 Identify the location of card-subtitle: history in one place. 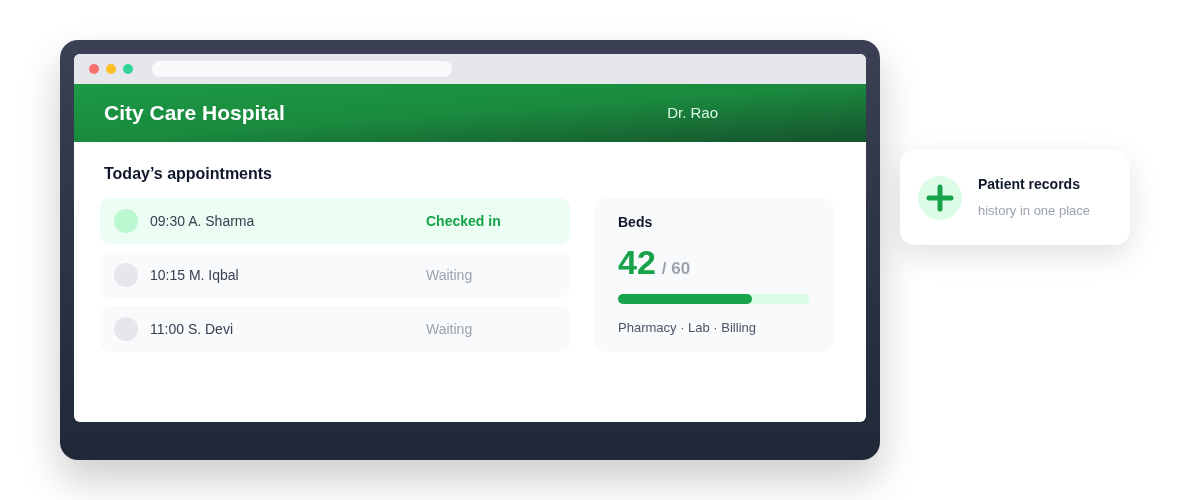
(1034, 211).